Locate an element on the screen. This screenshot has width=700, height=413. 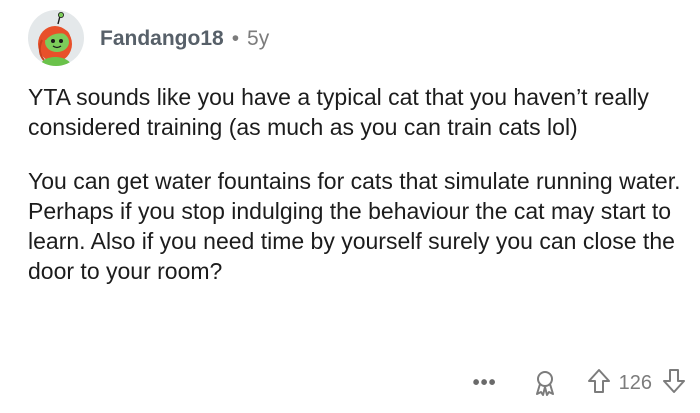
comment-age: 5y is located at coordinates (258, 38).